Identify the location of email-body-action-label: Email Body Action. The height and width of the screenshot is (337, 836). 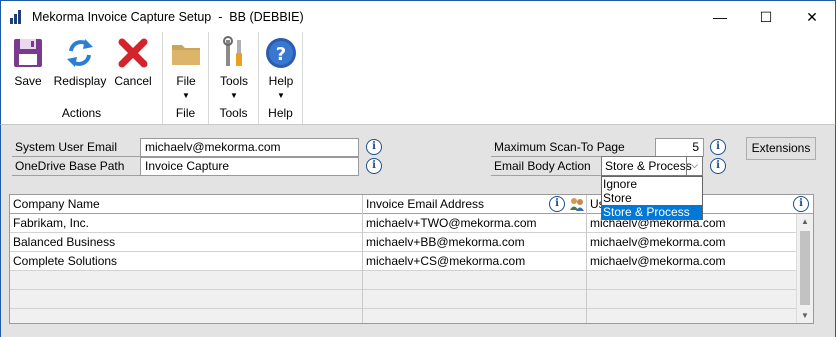
(546, 166).